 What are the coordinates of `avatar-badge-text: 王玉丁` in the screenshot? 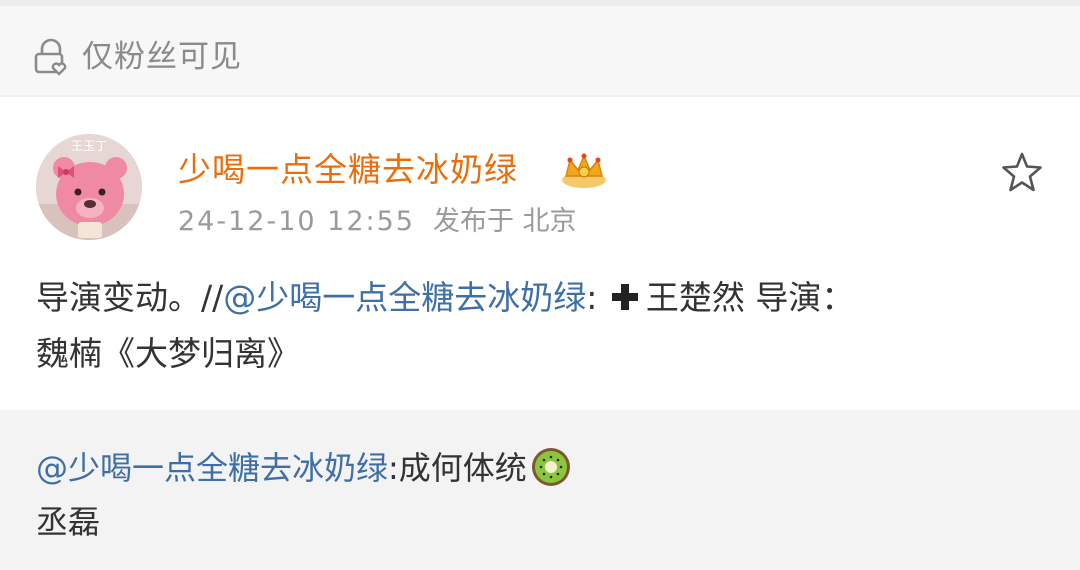 It's located at (89, 146).